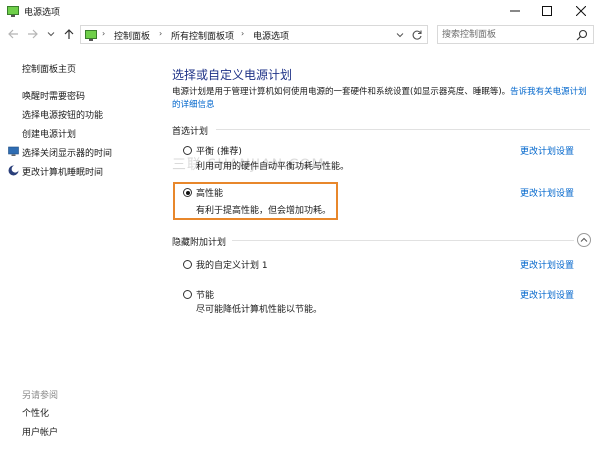 The width and height of the screenshot is (600, 451). I want to click on sidebar-item-sleep-time: 更改计算机睡眠时间, so click(62, 171).